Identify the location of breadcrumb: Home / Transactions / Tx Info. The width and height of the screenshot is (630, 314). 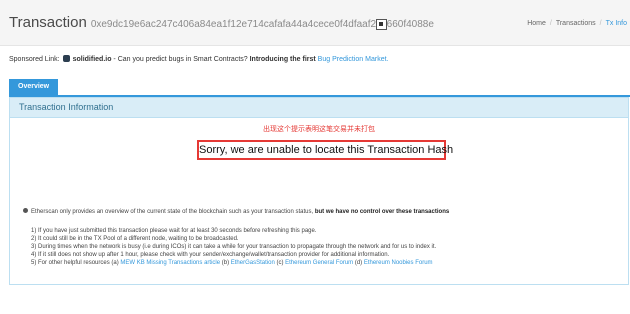
(577, 23).